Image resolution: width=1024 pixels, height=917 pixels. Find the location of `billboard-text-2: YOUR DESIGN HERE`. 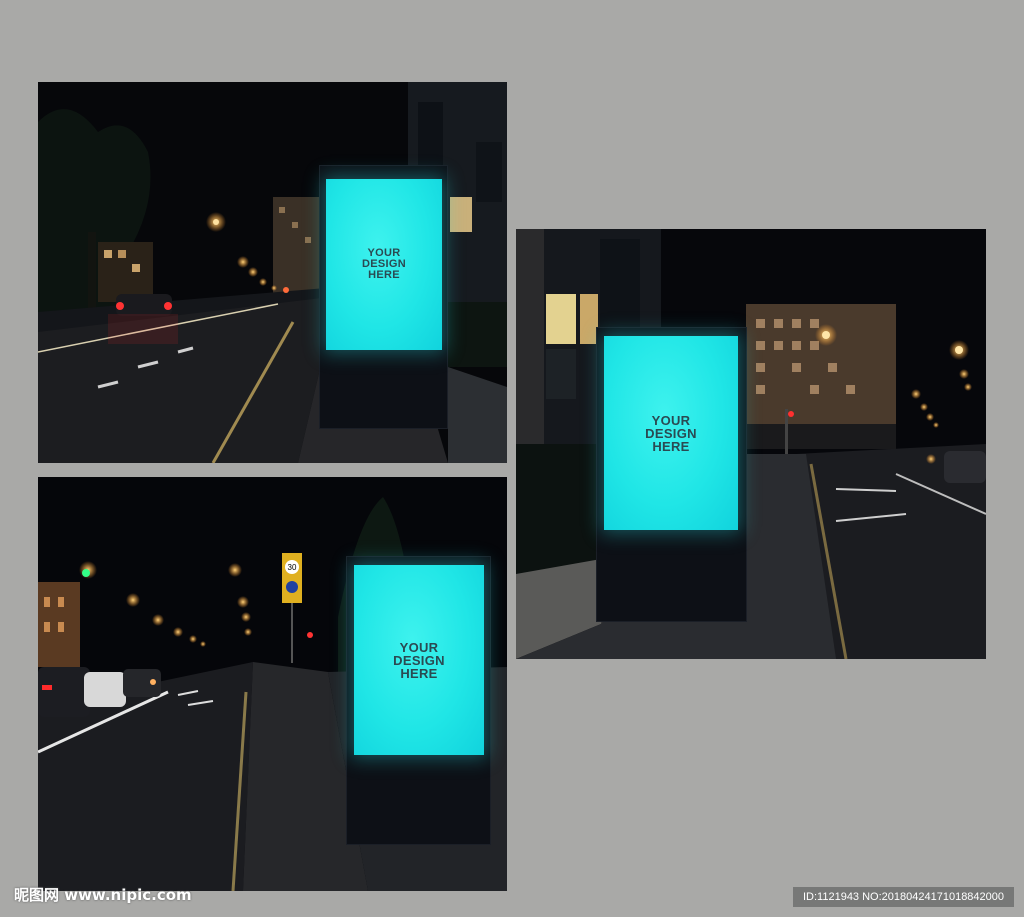

billboard-text-2: YOUR DESIGN HERE is located at coordinates (419, 660).